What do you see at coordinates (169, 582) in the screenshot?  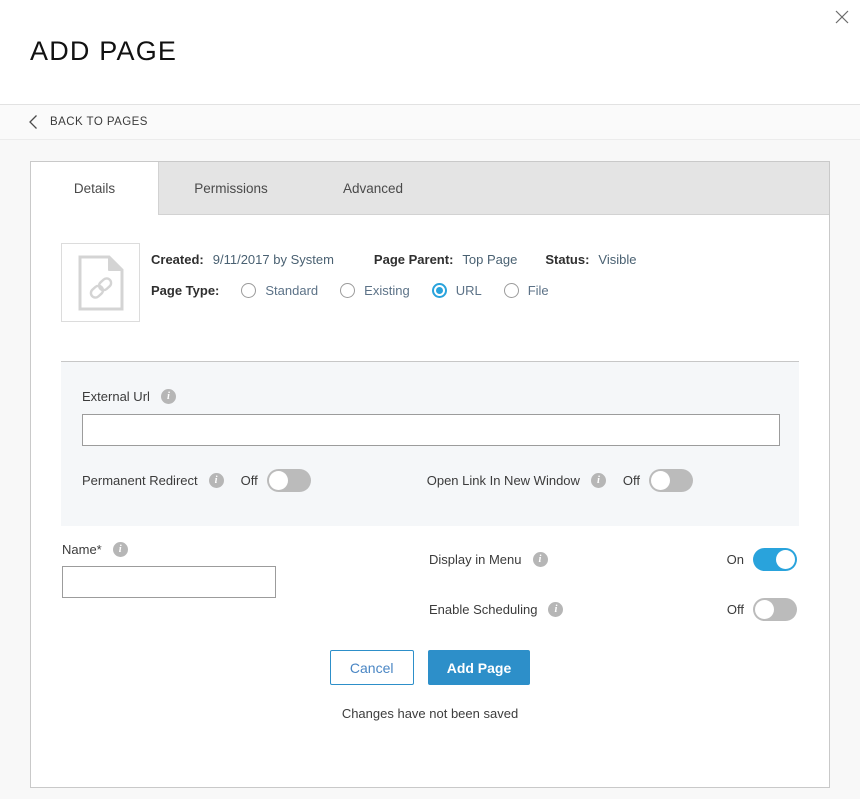 I see `name-input` at bounding box center [169, 582].